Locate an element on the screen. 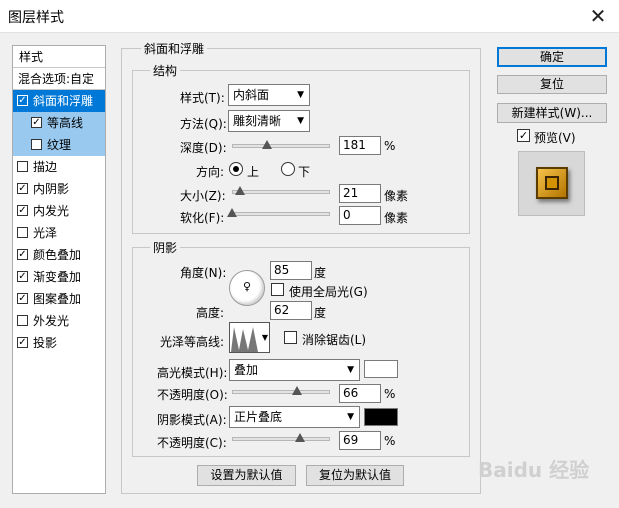  direction-down-radio is located at coordinates (288, 169).